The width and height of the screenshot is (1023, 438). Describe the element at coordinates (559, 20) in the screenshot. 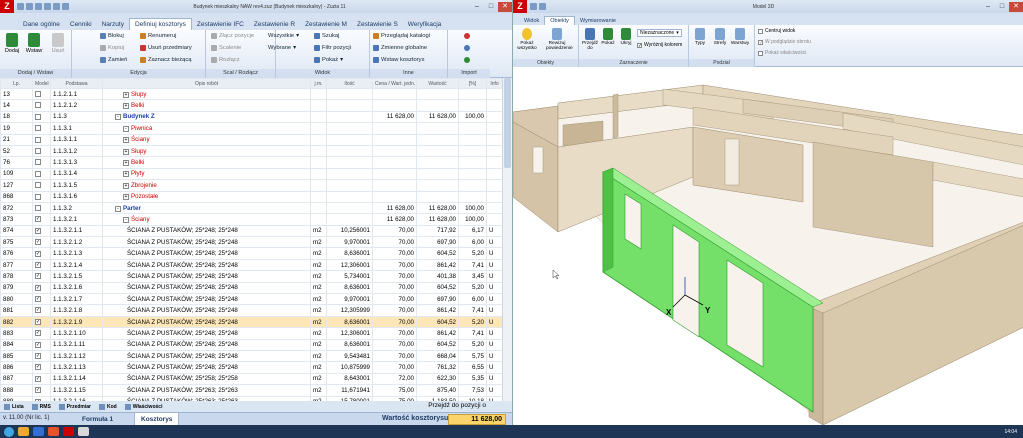

I see `tab-obiekty: Obiekty` at that location.